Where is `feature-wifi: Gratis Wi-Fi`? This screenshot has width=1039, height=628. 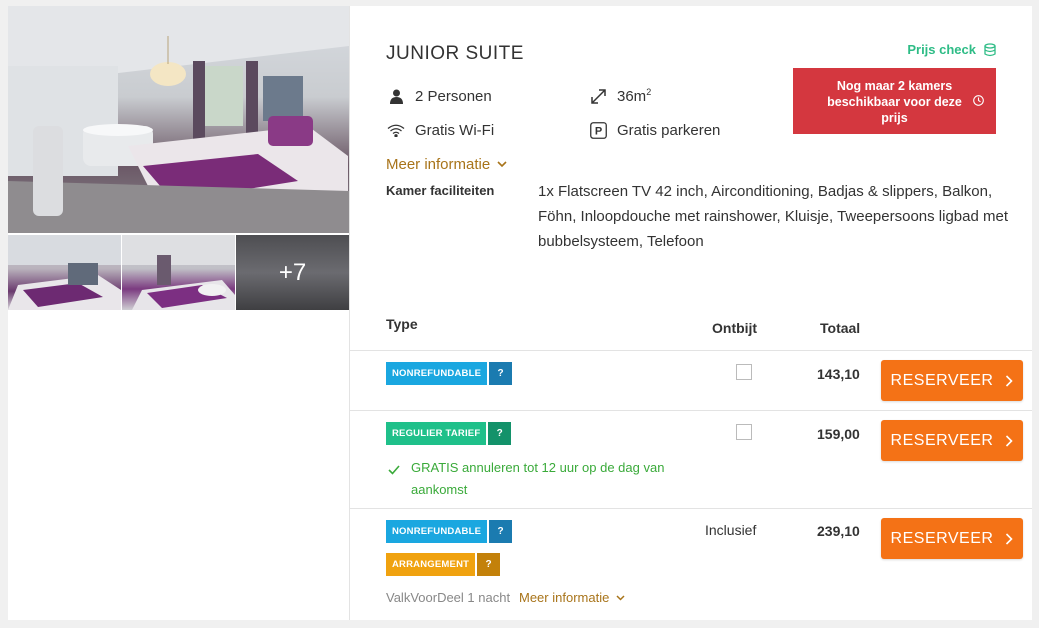 feature-wifi: Gratis Wi-Fi is located at coordinates (440, 130).